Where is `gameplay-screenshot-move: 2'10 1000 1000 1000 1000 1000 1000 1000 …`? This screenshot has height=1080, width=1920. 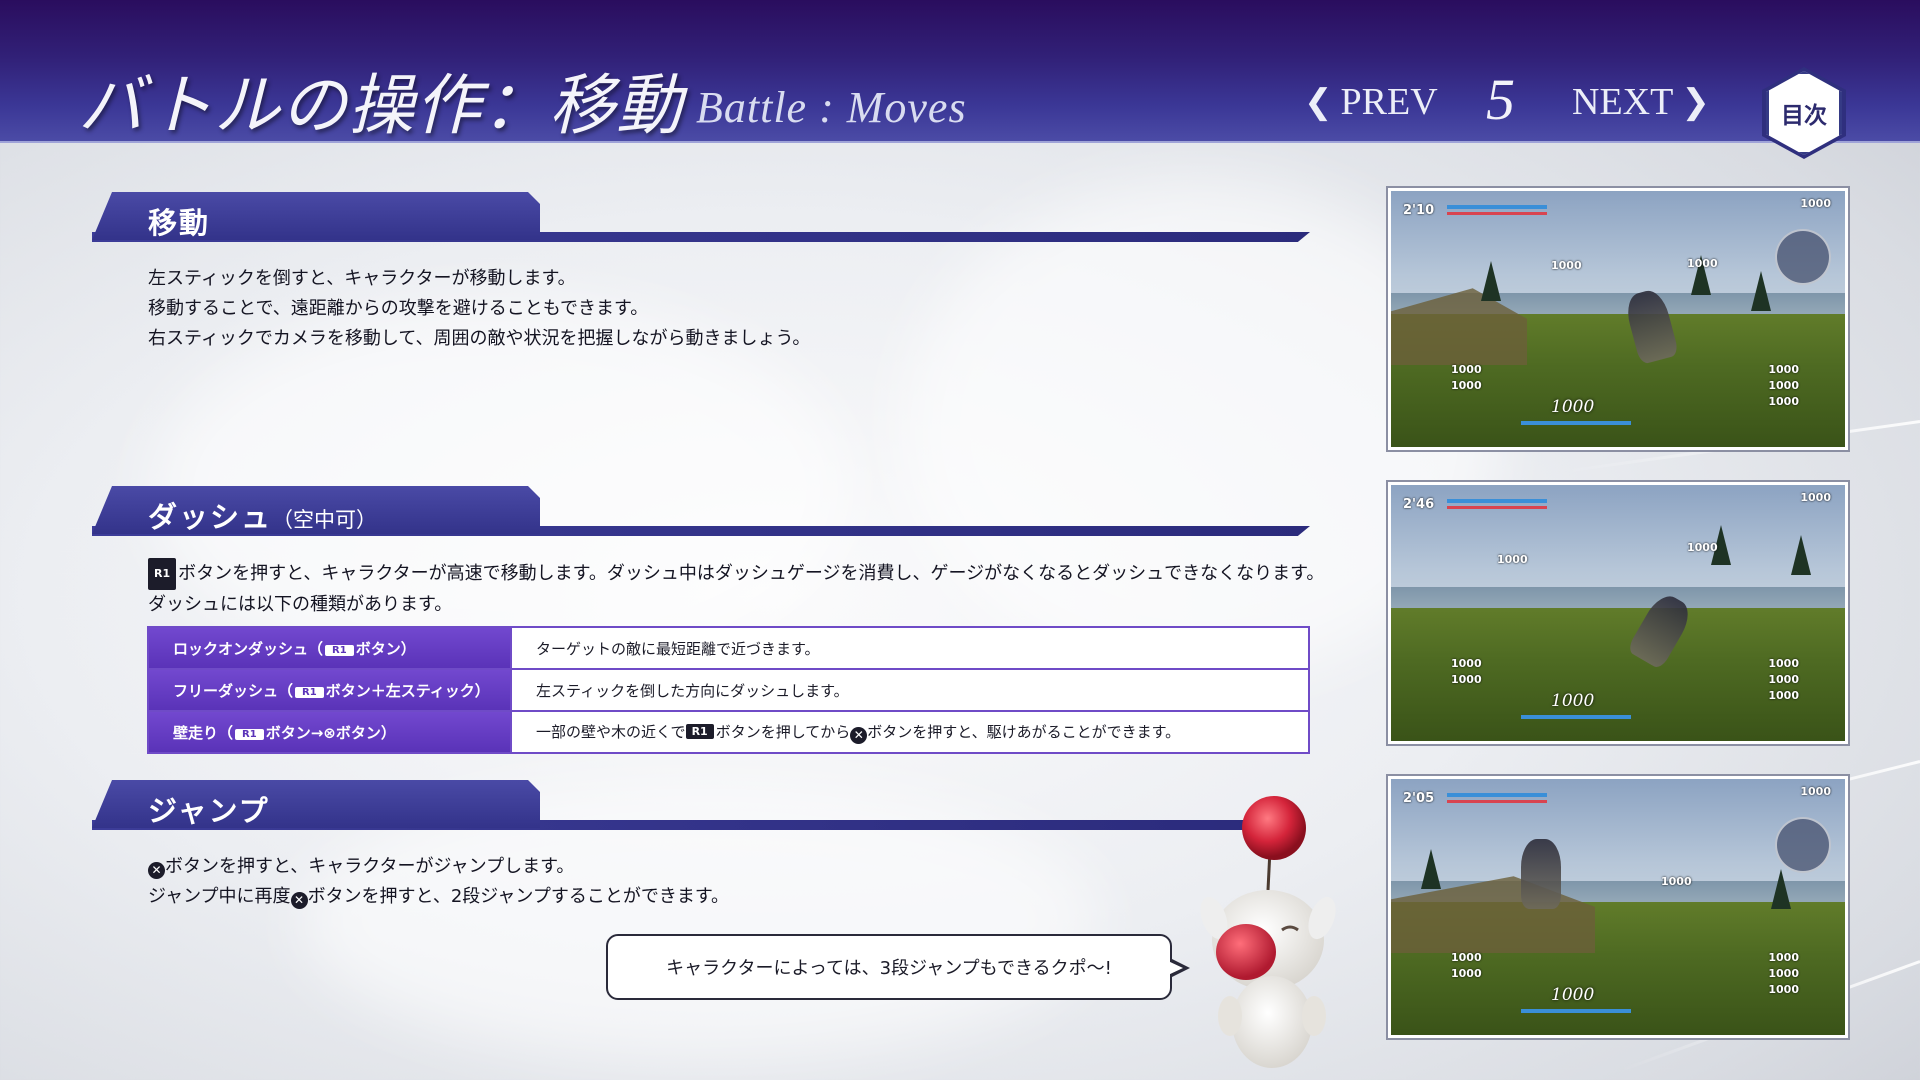
gameplay-screenshot-move: 2'10 1000 1000 1000 1000 1000 1000 1000 … is located at coordinates (1618, 319).